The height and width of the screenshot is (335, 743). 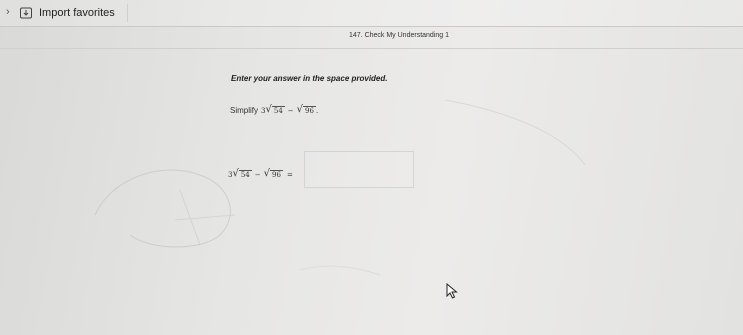 I want to click on answer-input-box, so click(x=360, y=170).